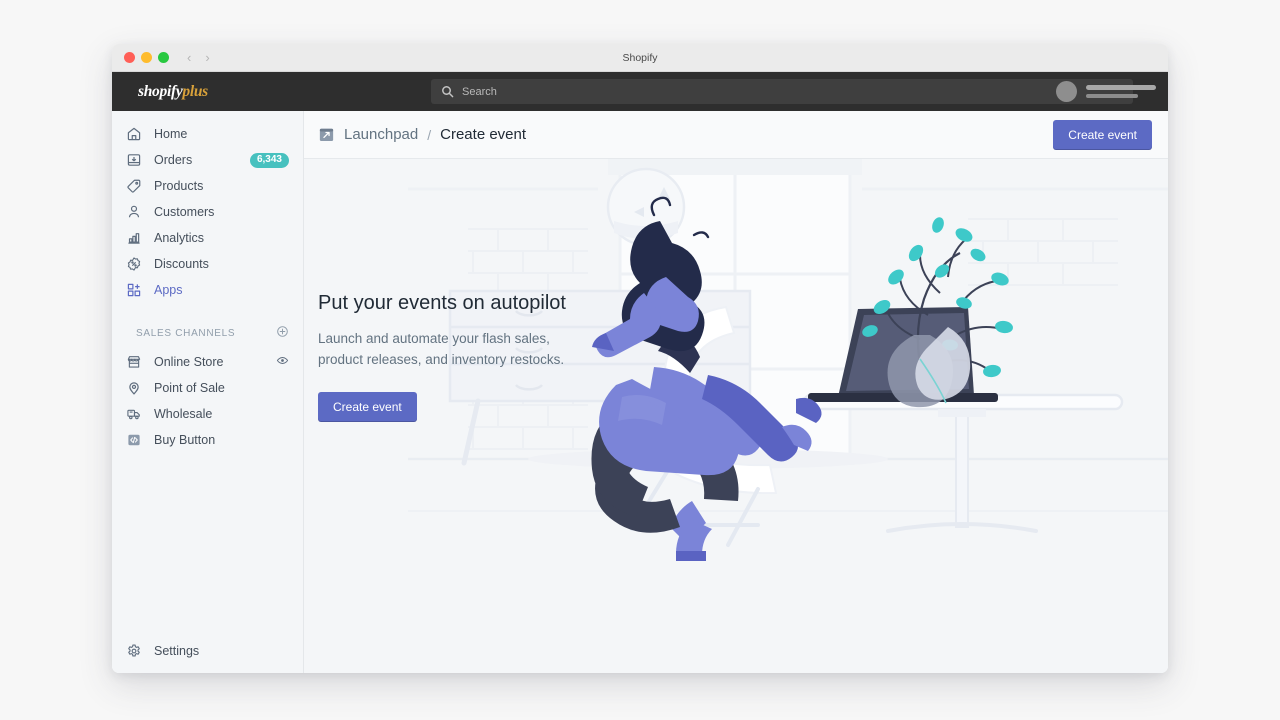  I want to click on apps-grid-plus-icon, so click(133, 290).